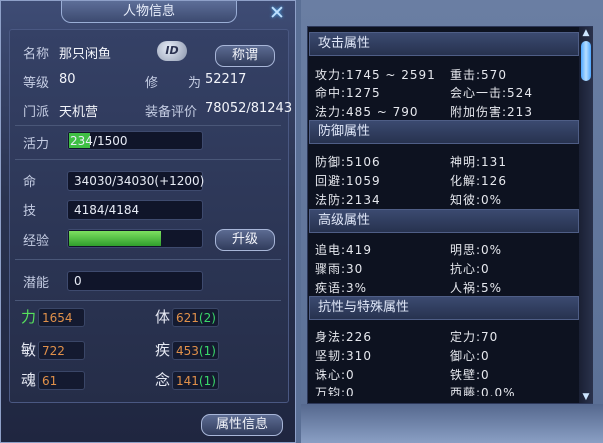 The image size is (603, 443). I want to click on cultivation-value: 52217, so click(226, 79).